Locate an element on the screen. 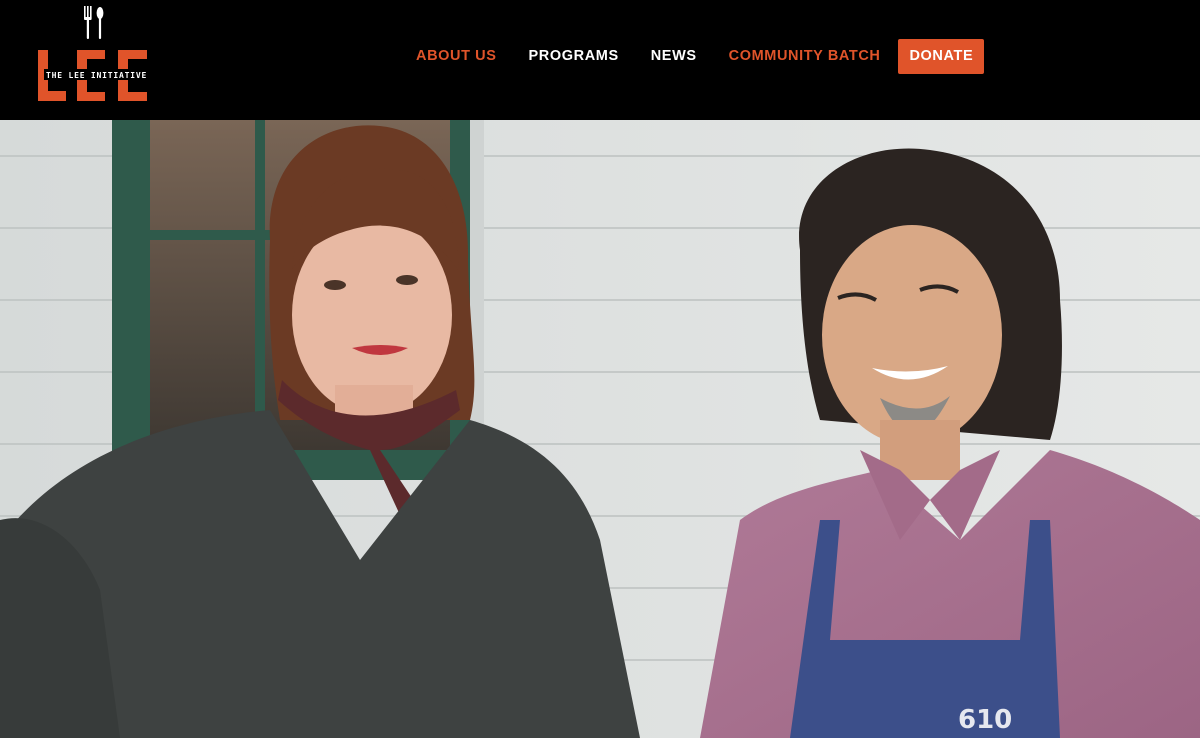 This screenshot has width=1200, height=738. nav-programs: PROGRAMS is located at coordinates (574, 56).